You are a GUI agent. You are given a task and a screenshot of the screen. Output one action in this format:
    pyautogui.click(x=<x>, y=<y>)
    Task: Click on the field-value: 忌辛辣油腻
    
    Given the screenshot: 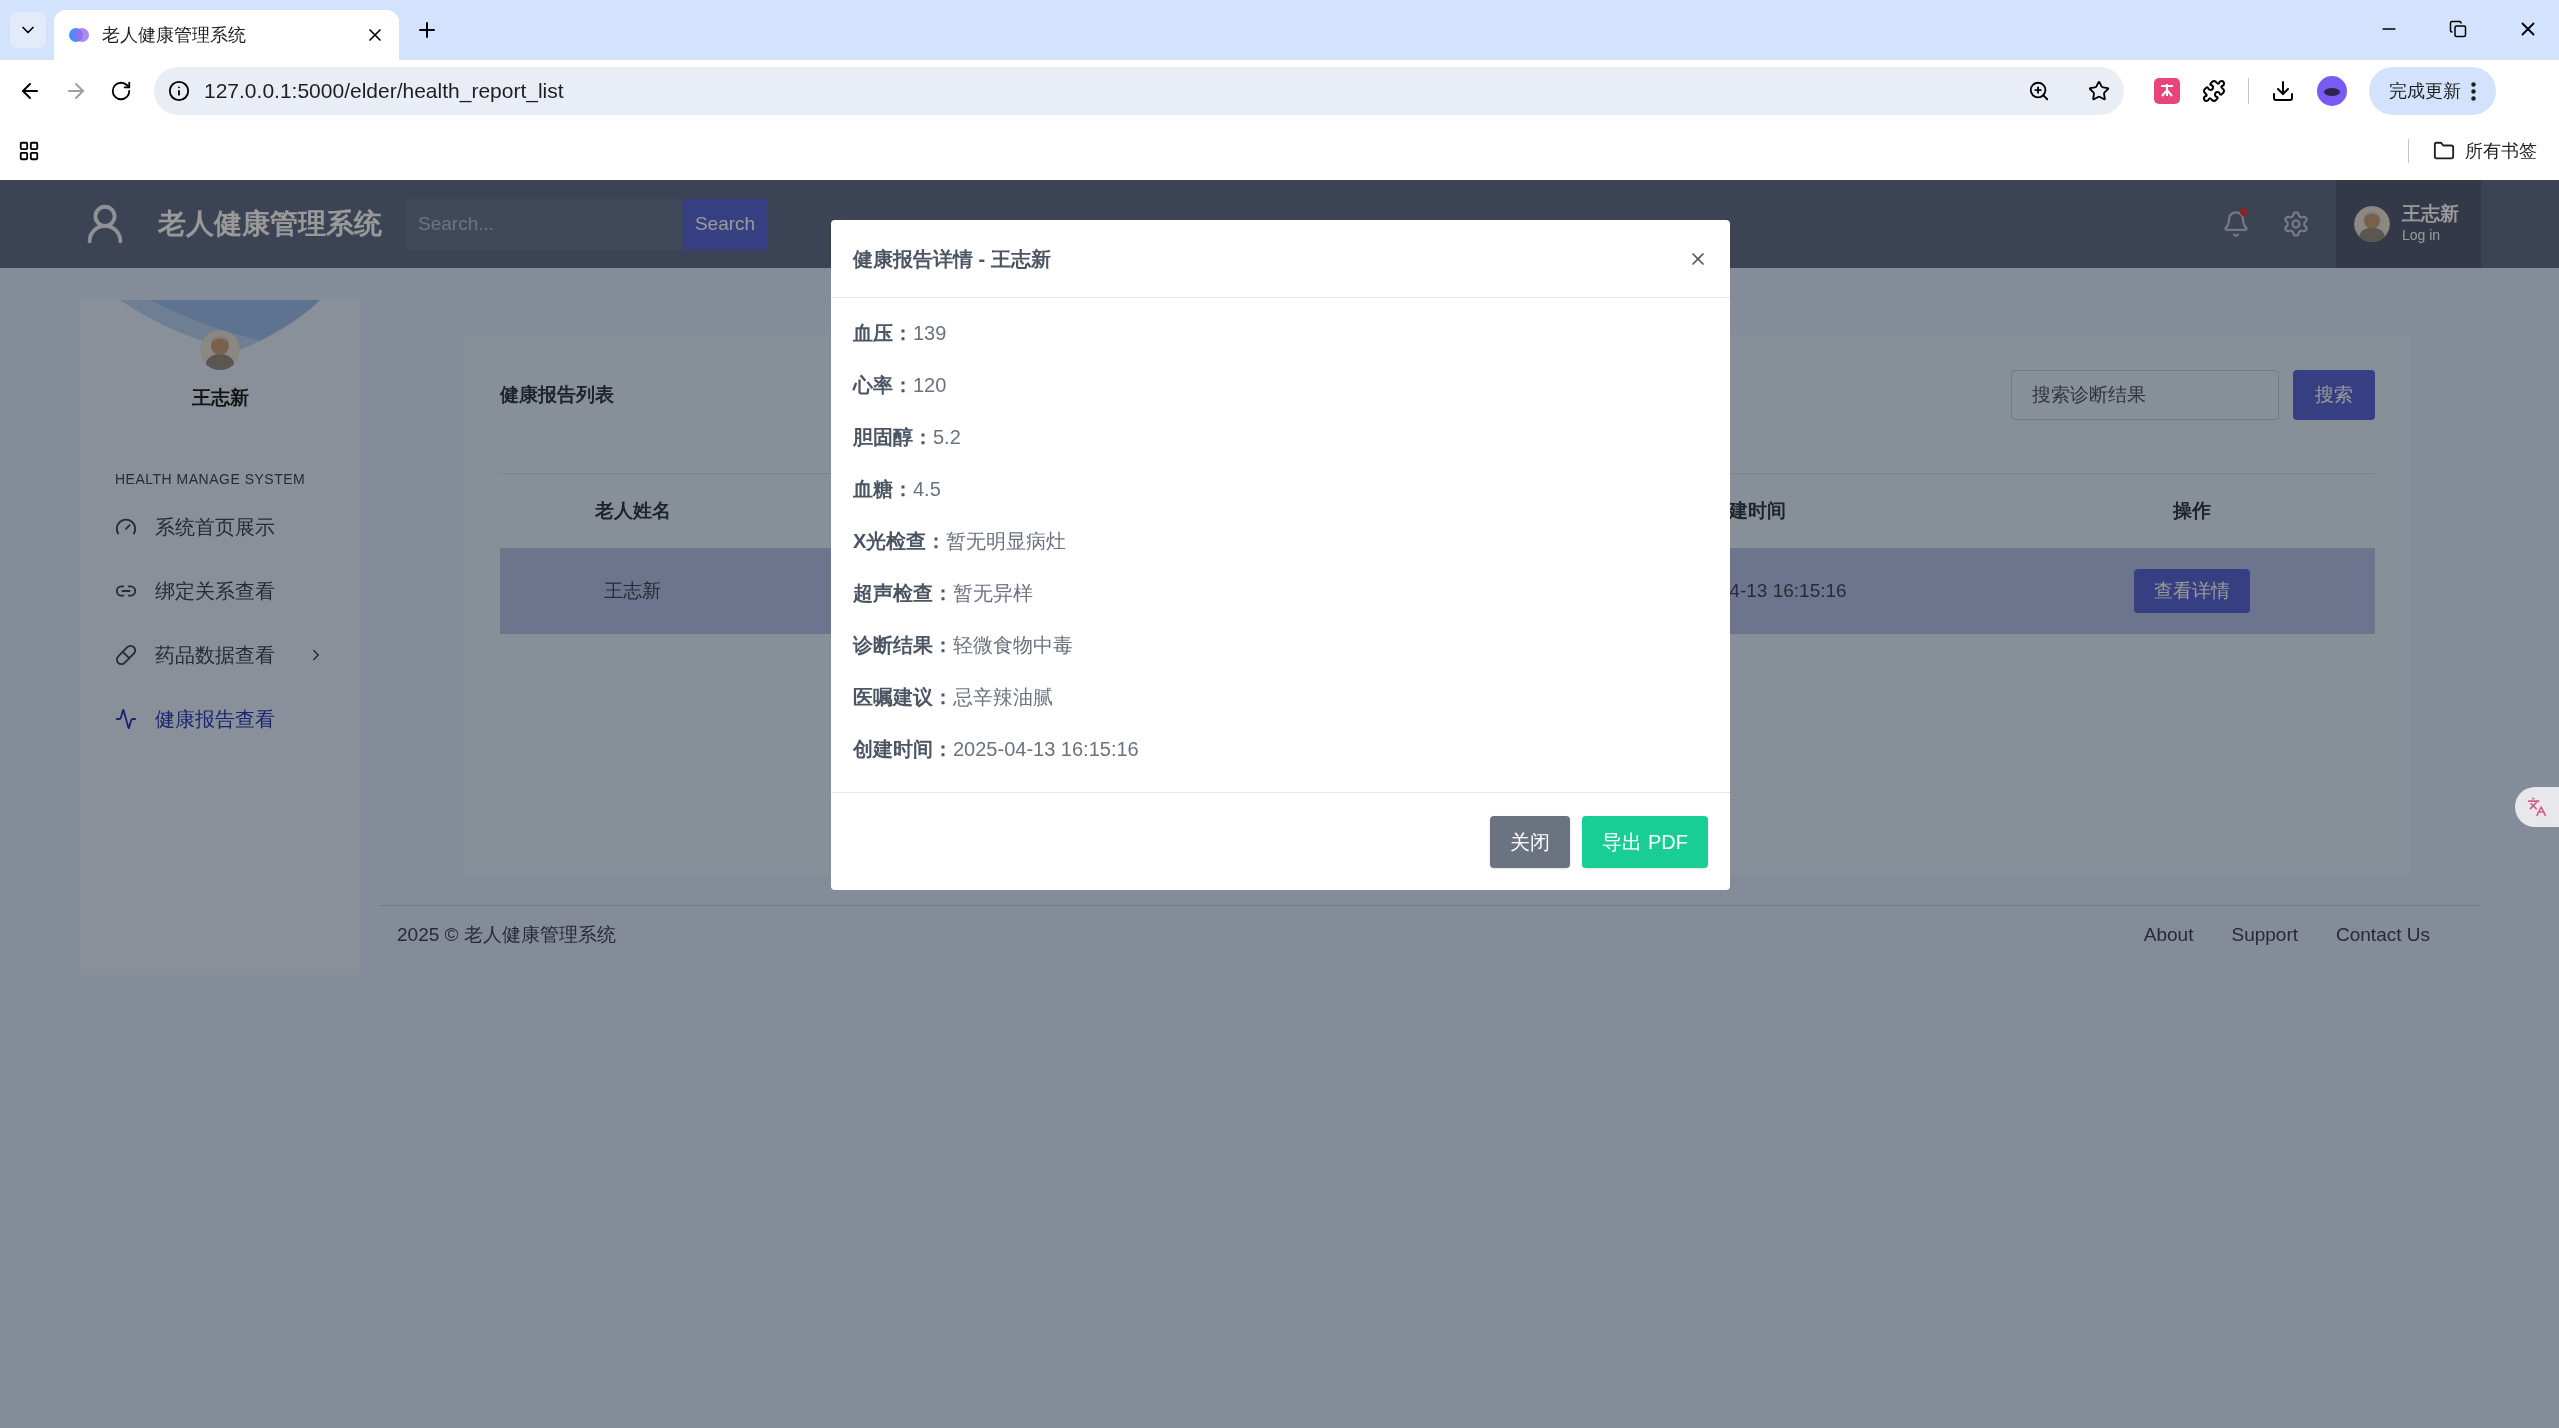 What is the action you would take?
    pyautogui.click(x=1003, y=697)
    